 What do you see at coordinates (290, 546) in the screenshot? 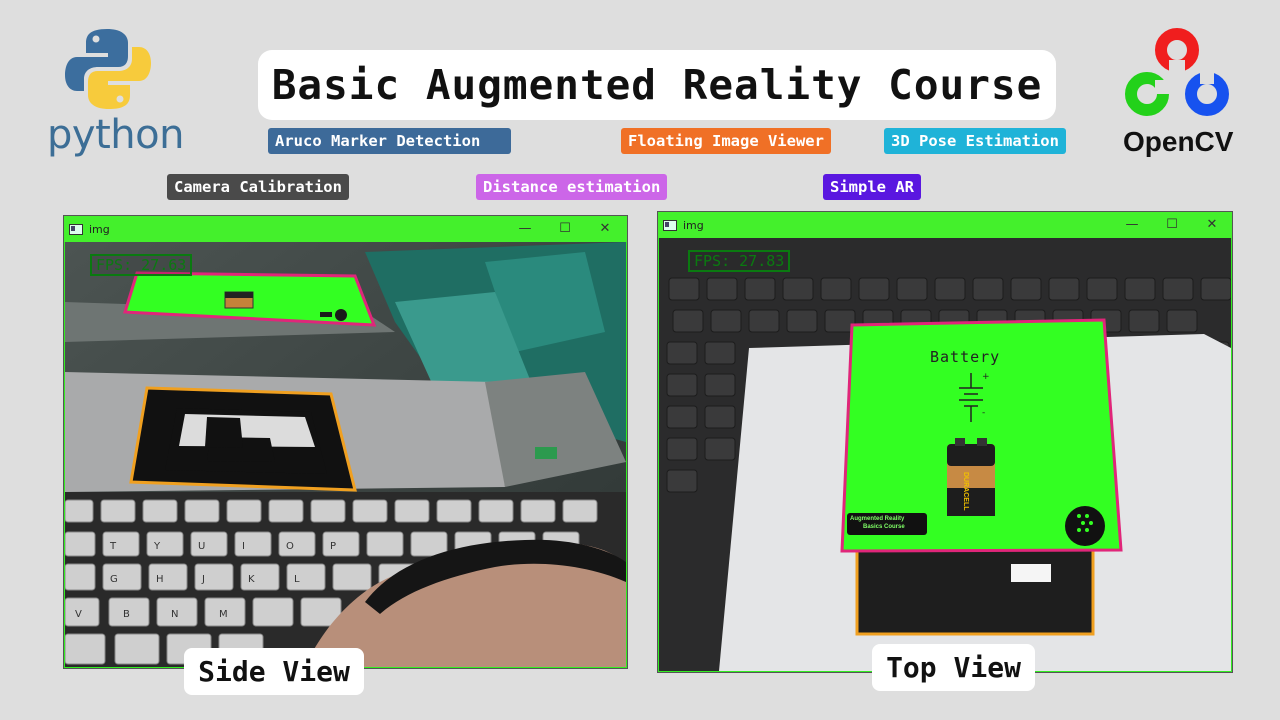
I see `key-label-o: O` at bounding box center [290, 546].